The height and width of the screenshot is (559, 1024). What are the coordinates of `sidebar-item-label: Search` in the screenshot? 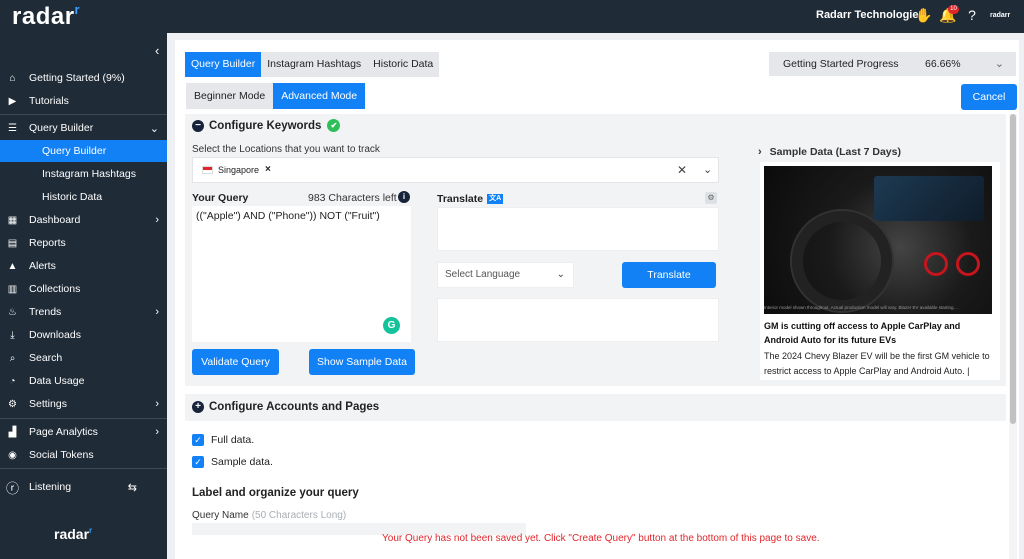 It's located at (46, 358).